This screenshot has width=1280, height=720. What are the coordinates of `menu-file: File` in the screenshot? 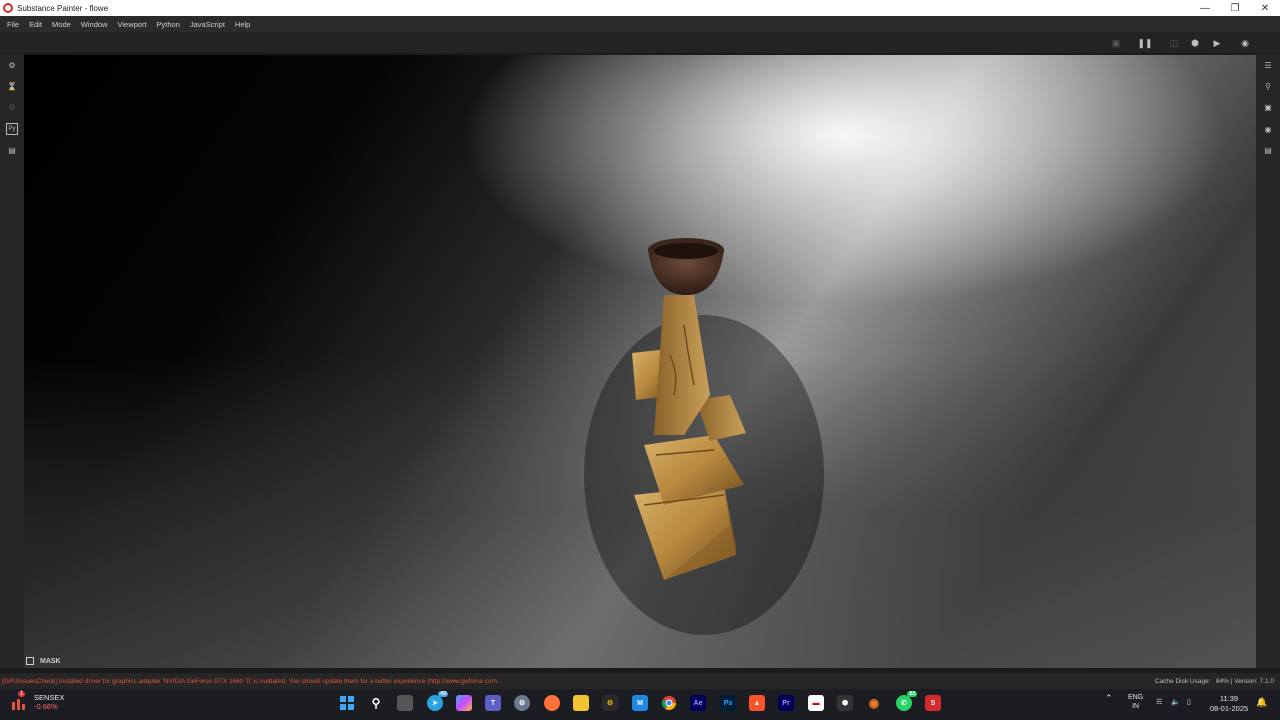 It's located at (13, 24).